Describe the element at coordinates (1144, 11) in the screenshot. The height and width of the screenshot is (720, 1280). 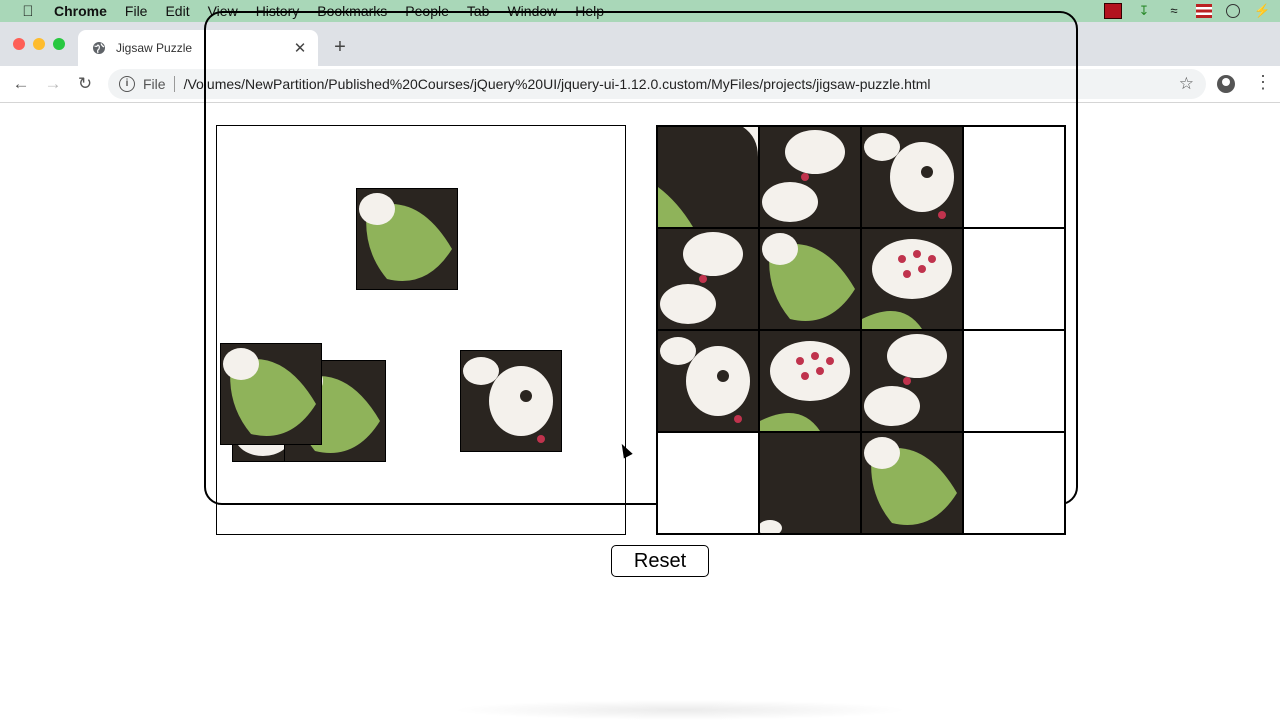
I see `download-icon: ↧` at that location.